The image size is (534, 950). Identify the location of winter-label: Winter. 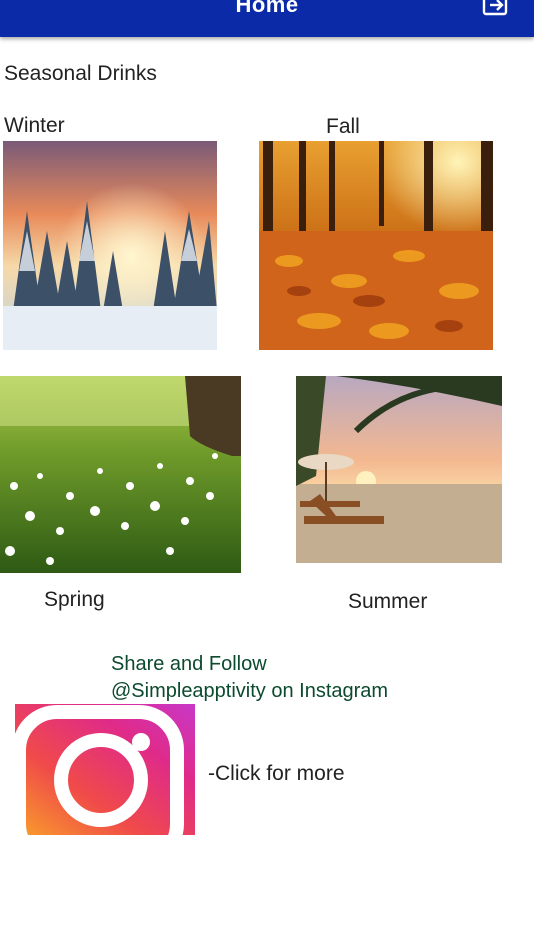
(34, 125).